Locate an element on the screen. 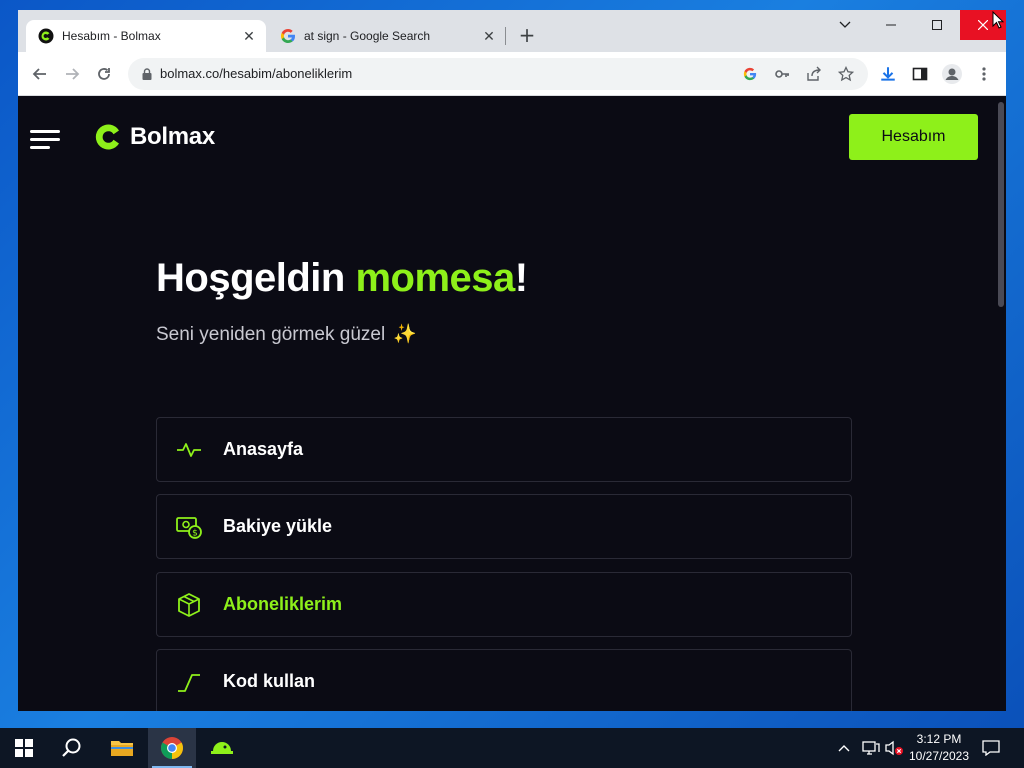  browser-toolbar: bolmax.co/hesabim/aboneliklerim is located at coordinates (512, 74).